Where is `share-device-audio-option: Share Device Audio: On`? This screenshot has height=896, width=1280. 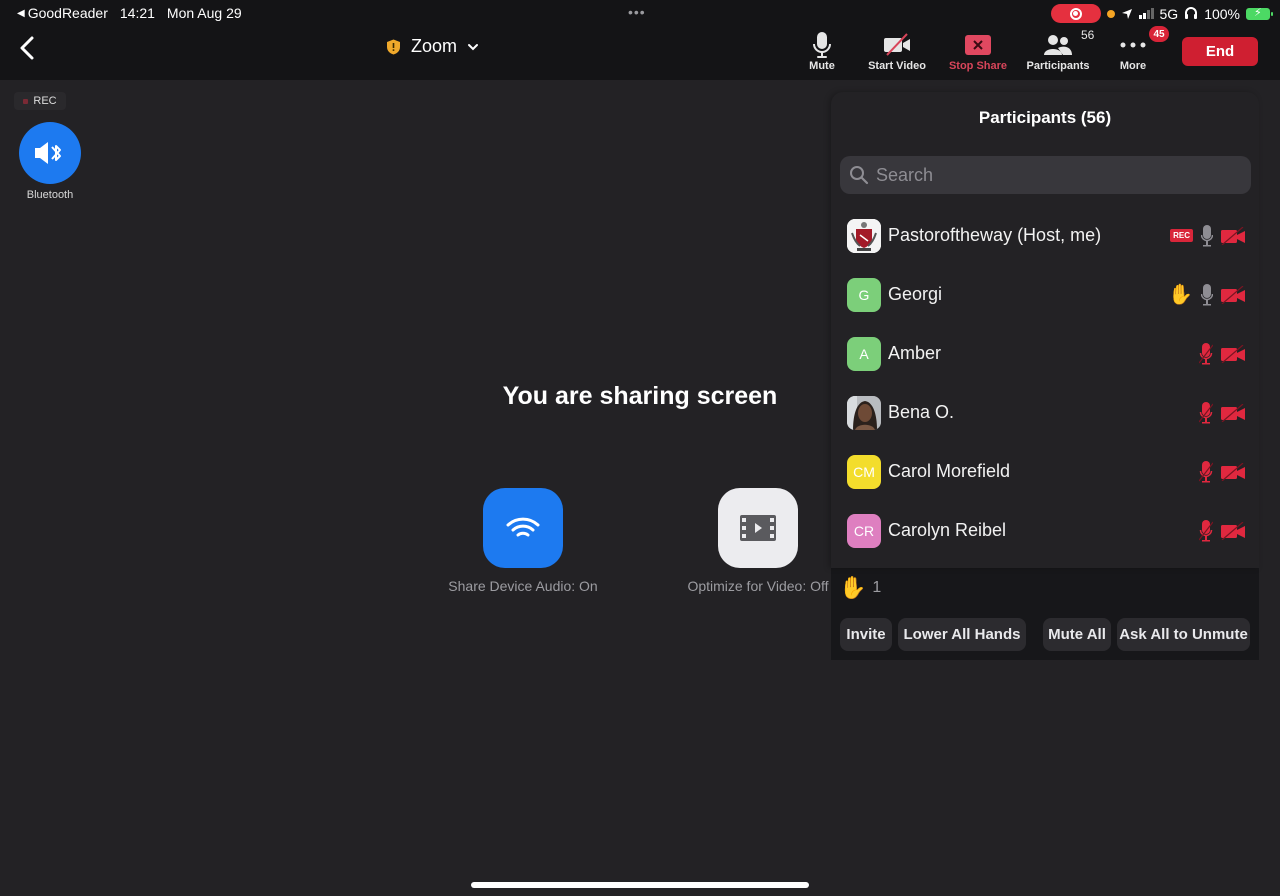
share-device-audio-option: Share Device Audio: On is located at coordinates (523, 541).